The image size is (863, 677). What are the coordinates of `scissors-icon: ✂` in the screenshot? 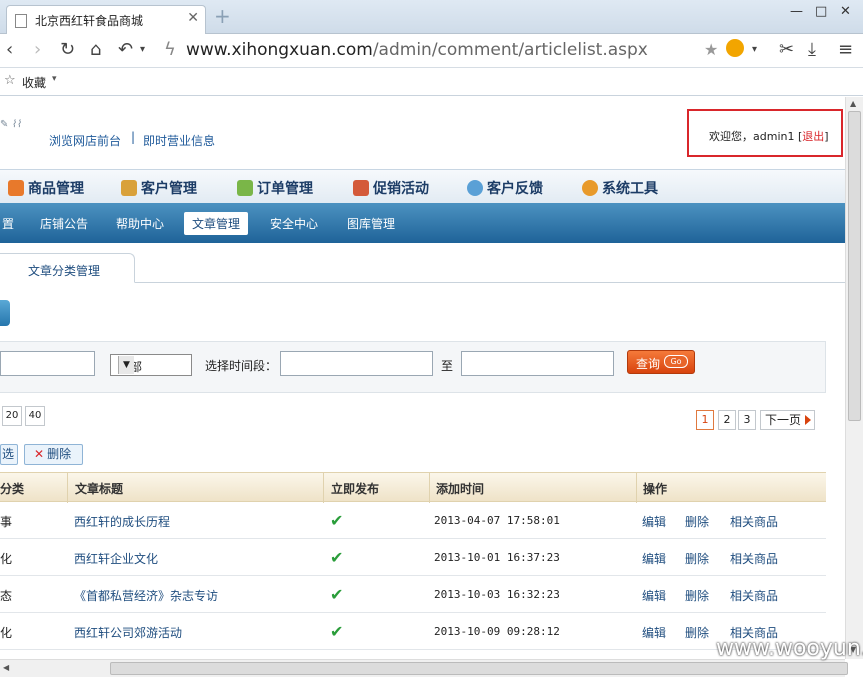 It's located at (786, 50).